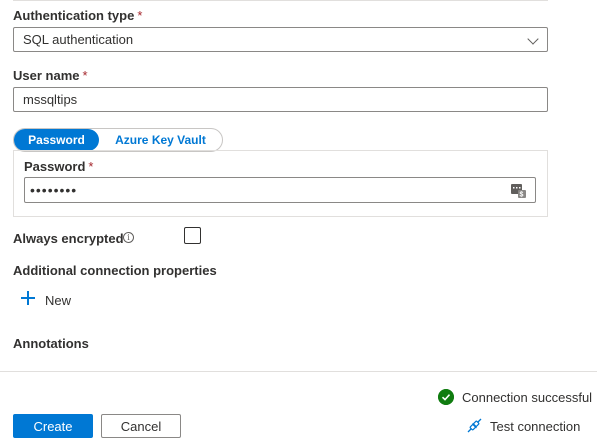 The width and height of the screenshot is (597, 443). What do you see at coordinates (527, 397) in the screenshot?
I see `connection-status-text: Connection successful` at bounding box center [527, 397].